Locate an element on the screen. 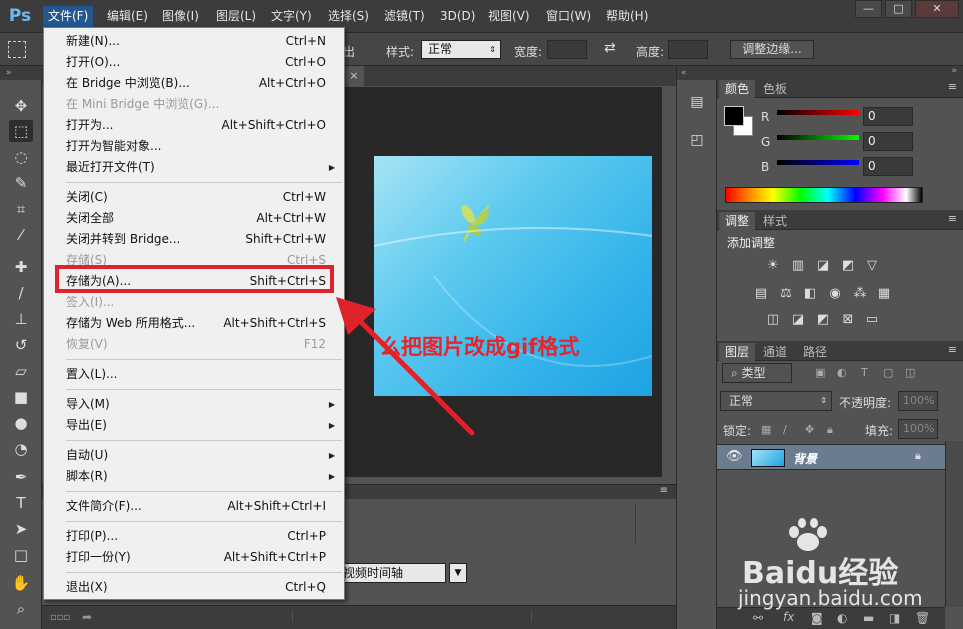 The height and width of the screenshot is (629, 963). file-menu-item-6: 最近打开文件(T) ▶ is located at coordinates (194, 167).